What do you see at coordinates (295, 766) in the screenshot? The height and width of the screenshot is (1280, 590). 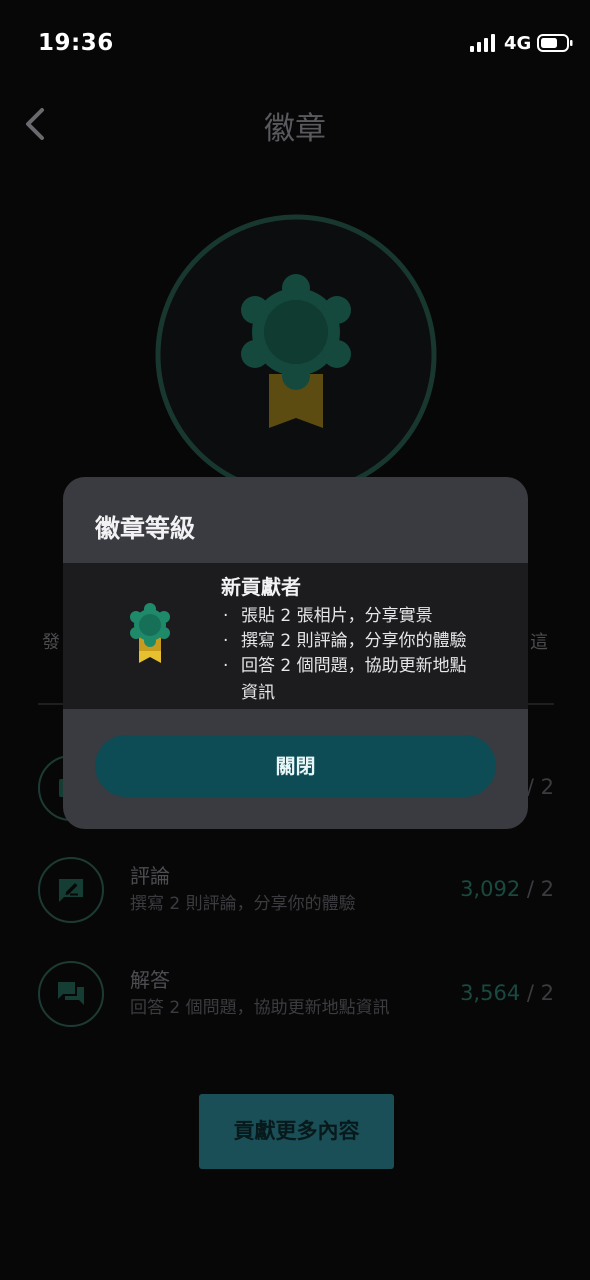 I see `close-button: 關閉` at bounding box center [295, 766].